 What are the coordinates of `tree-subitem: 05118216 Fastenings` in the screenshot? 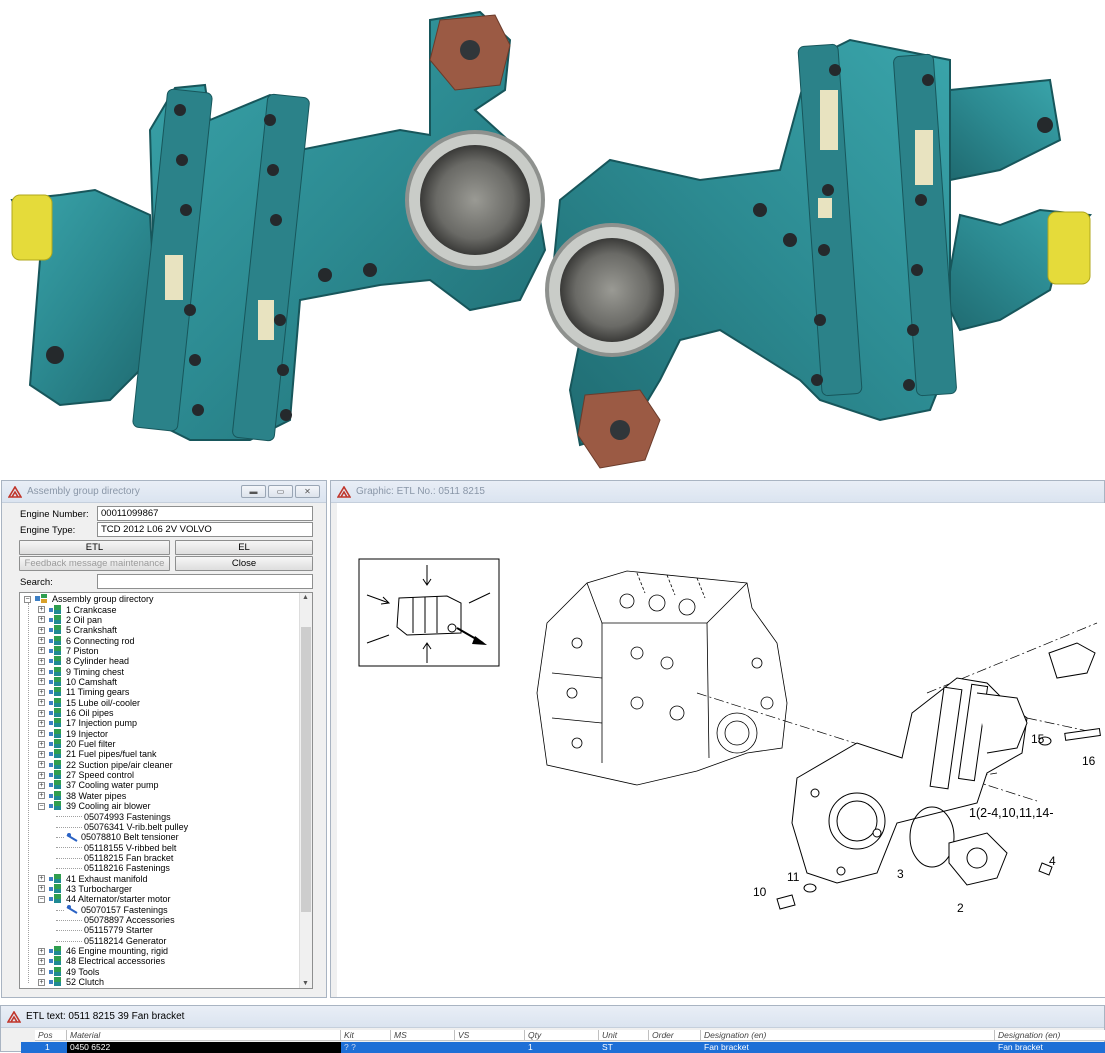 It's located at (127, 868).